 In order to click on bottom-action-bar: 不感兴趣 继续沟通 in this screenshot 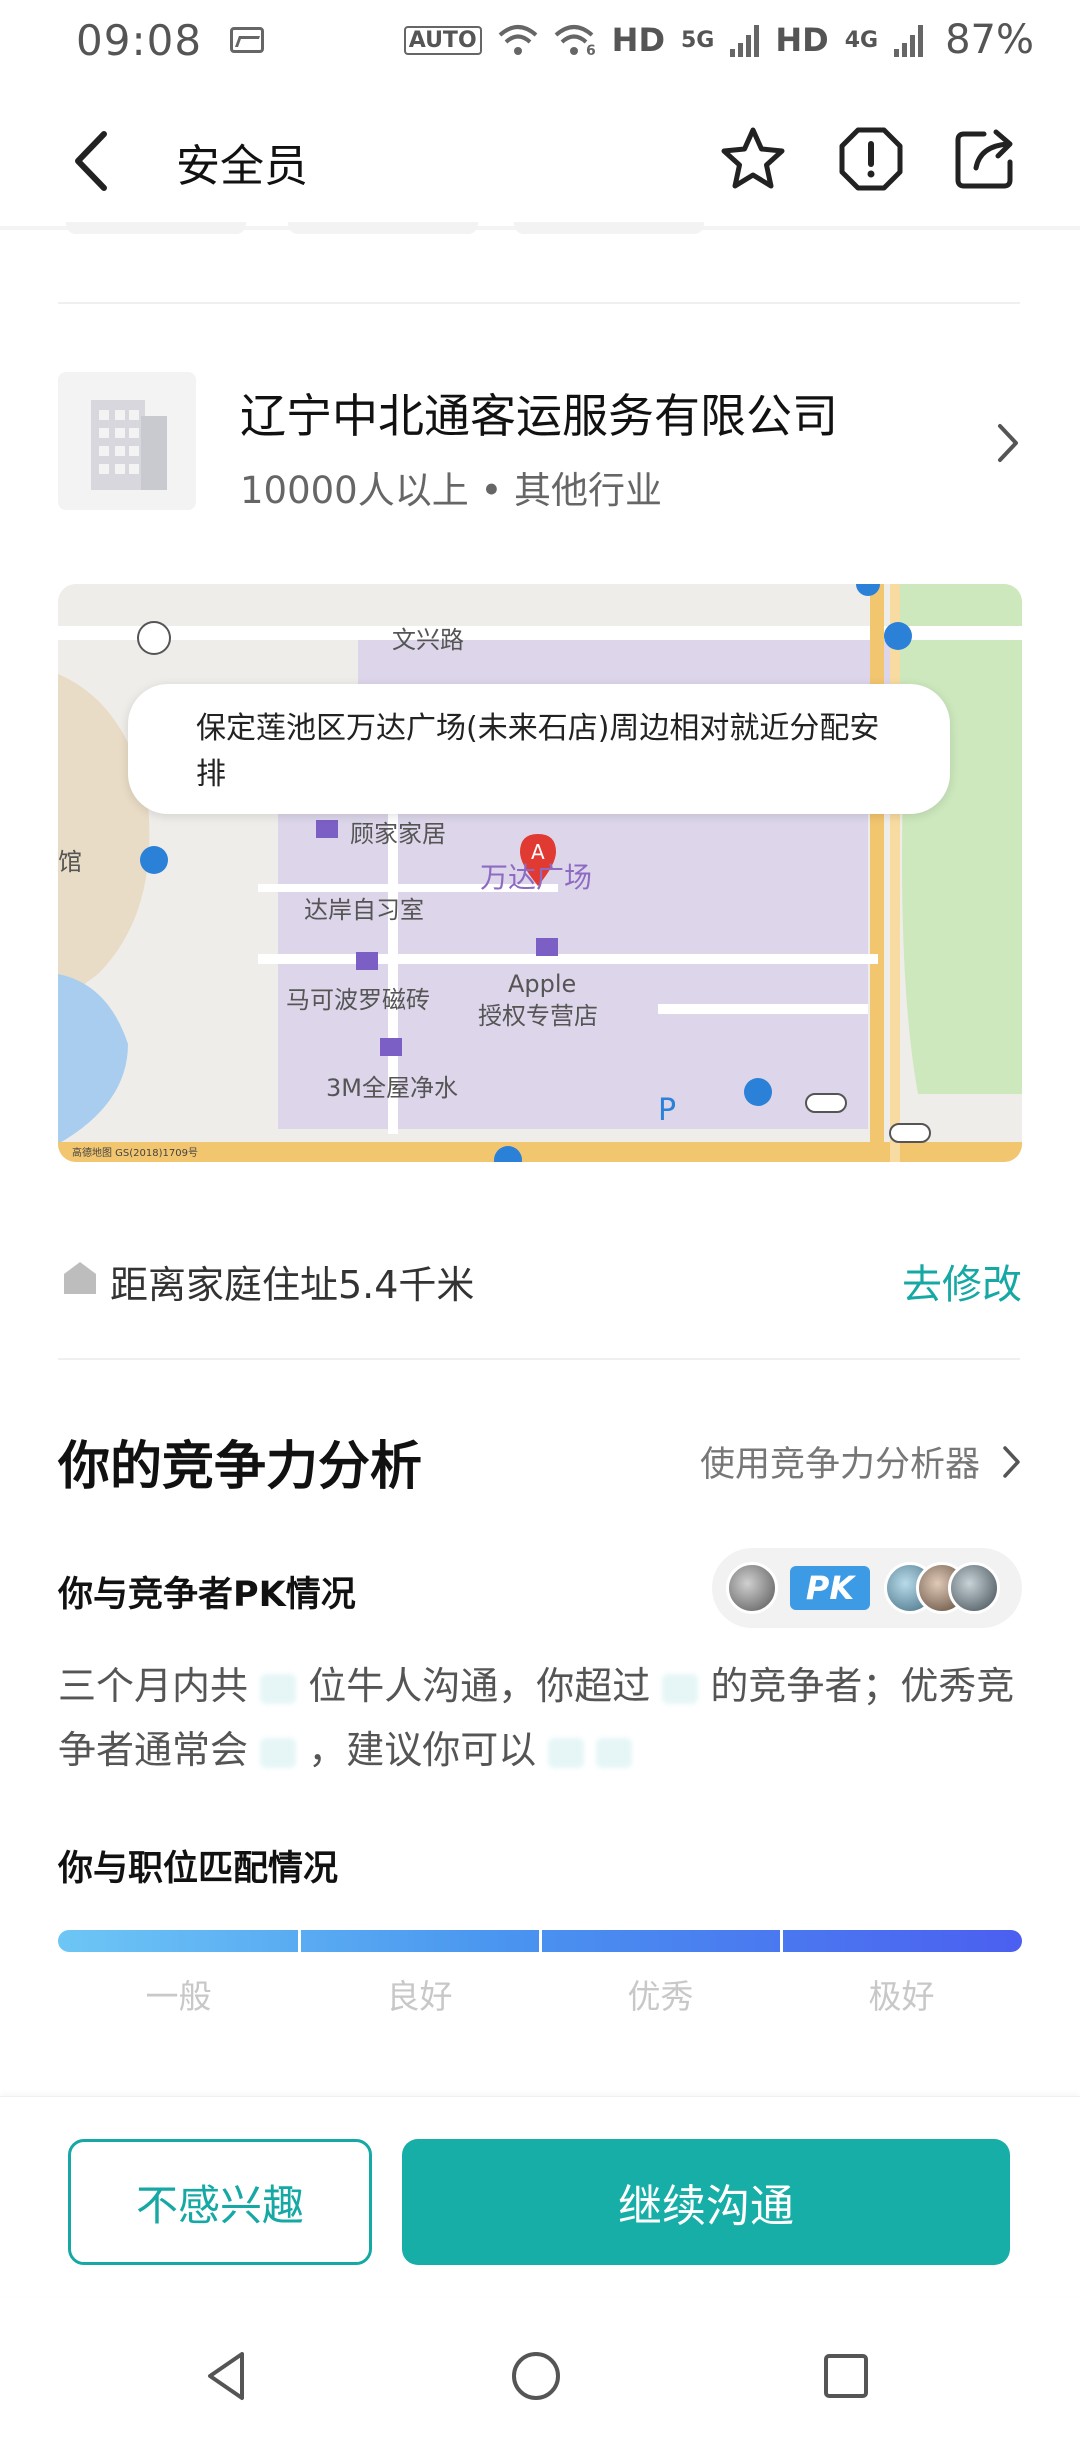, I will do `click(540, 2196)`.